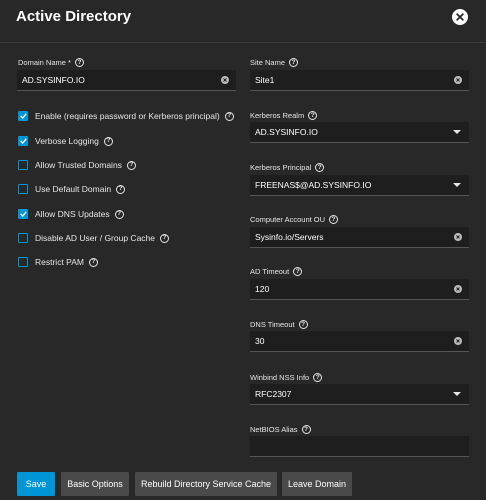  Describe the element at coordinates (284, 115) in the screenshot. I see `kerberos-realm-label: Kerberos Realm ?` at that location.